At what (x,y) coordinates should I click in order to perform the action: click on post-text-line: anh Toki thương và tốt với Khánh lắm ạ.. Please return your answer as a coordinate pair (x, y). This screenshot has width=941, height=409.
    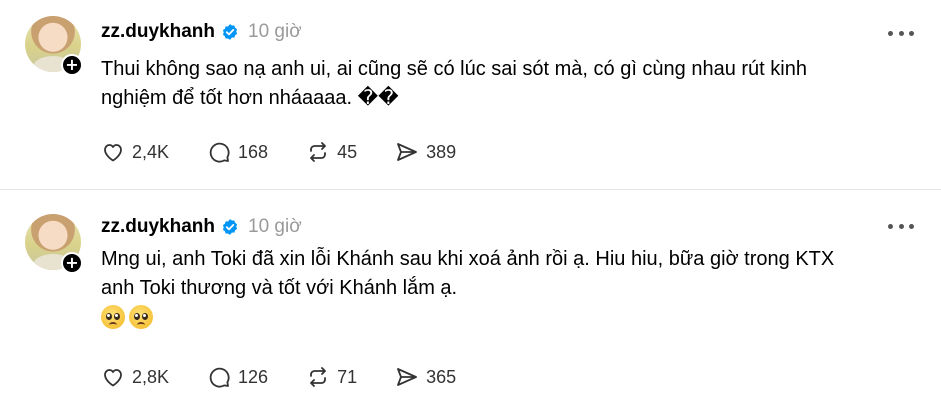
    Looking at the image, I should click on (279, 288).